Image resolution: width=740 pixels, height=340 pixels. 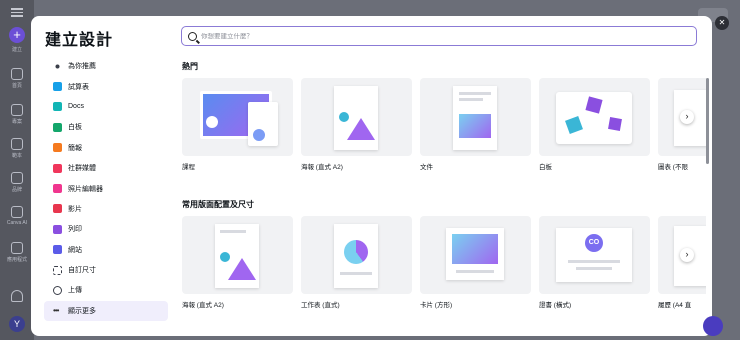 I want to click on home-icon, so click(x=17, y=74).